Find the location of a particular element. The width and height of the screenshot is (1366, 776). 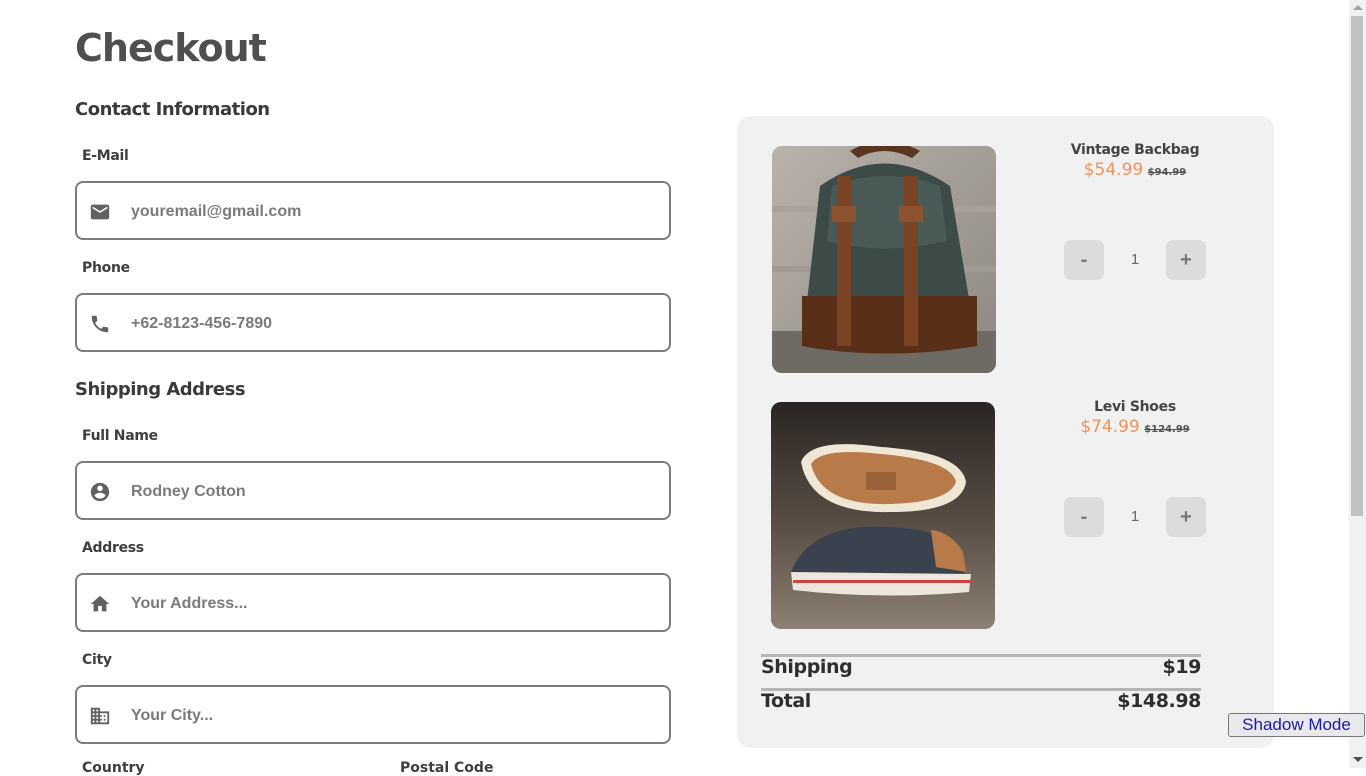

envelope-icon is located at coordinates (100, 212).